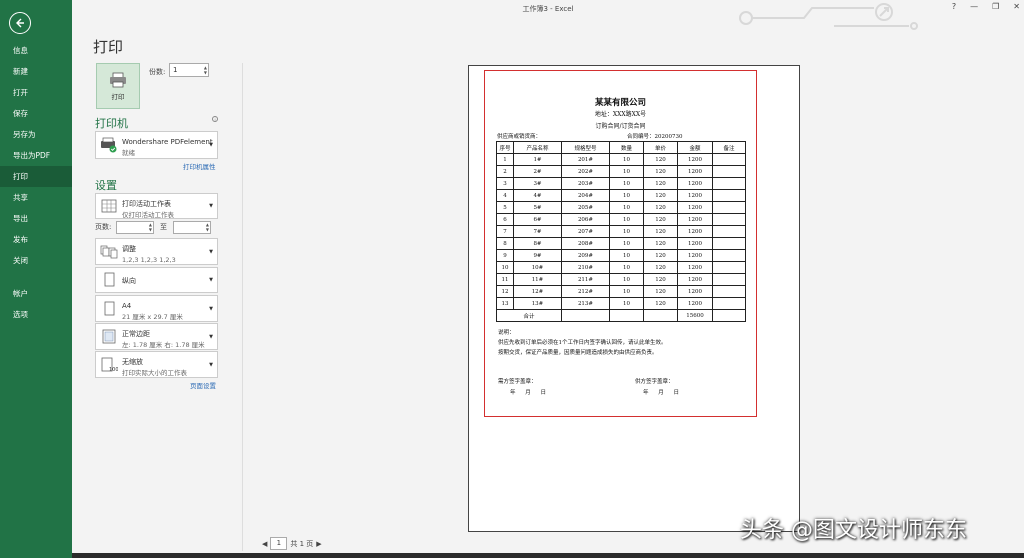 The image size is (1024, 558). Describe the element at coordinates (36, 50) in the screenshot. I see `nav-info: 信息` at that location.